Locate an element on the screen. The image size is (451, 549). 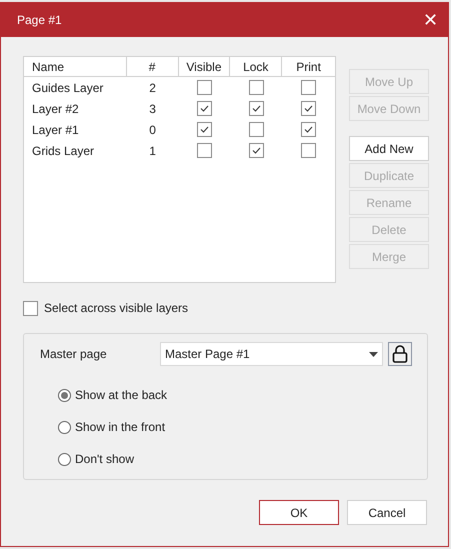
radio-label: Show at the back is located at coordinates (121, 395).